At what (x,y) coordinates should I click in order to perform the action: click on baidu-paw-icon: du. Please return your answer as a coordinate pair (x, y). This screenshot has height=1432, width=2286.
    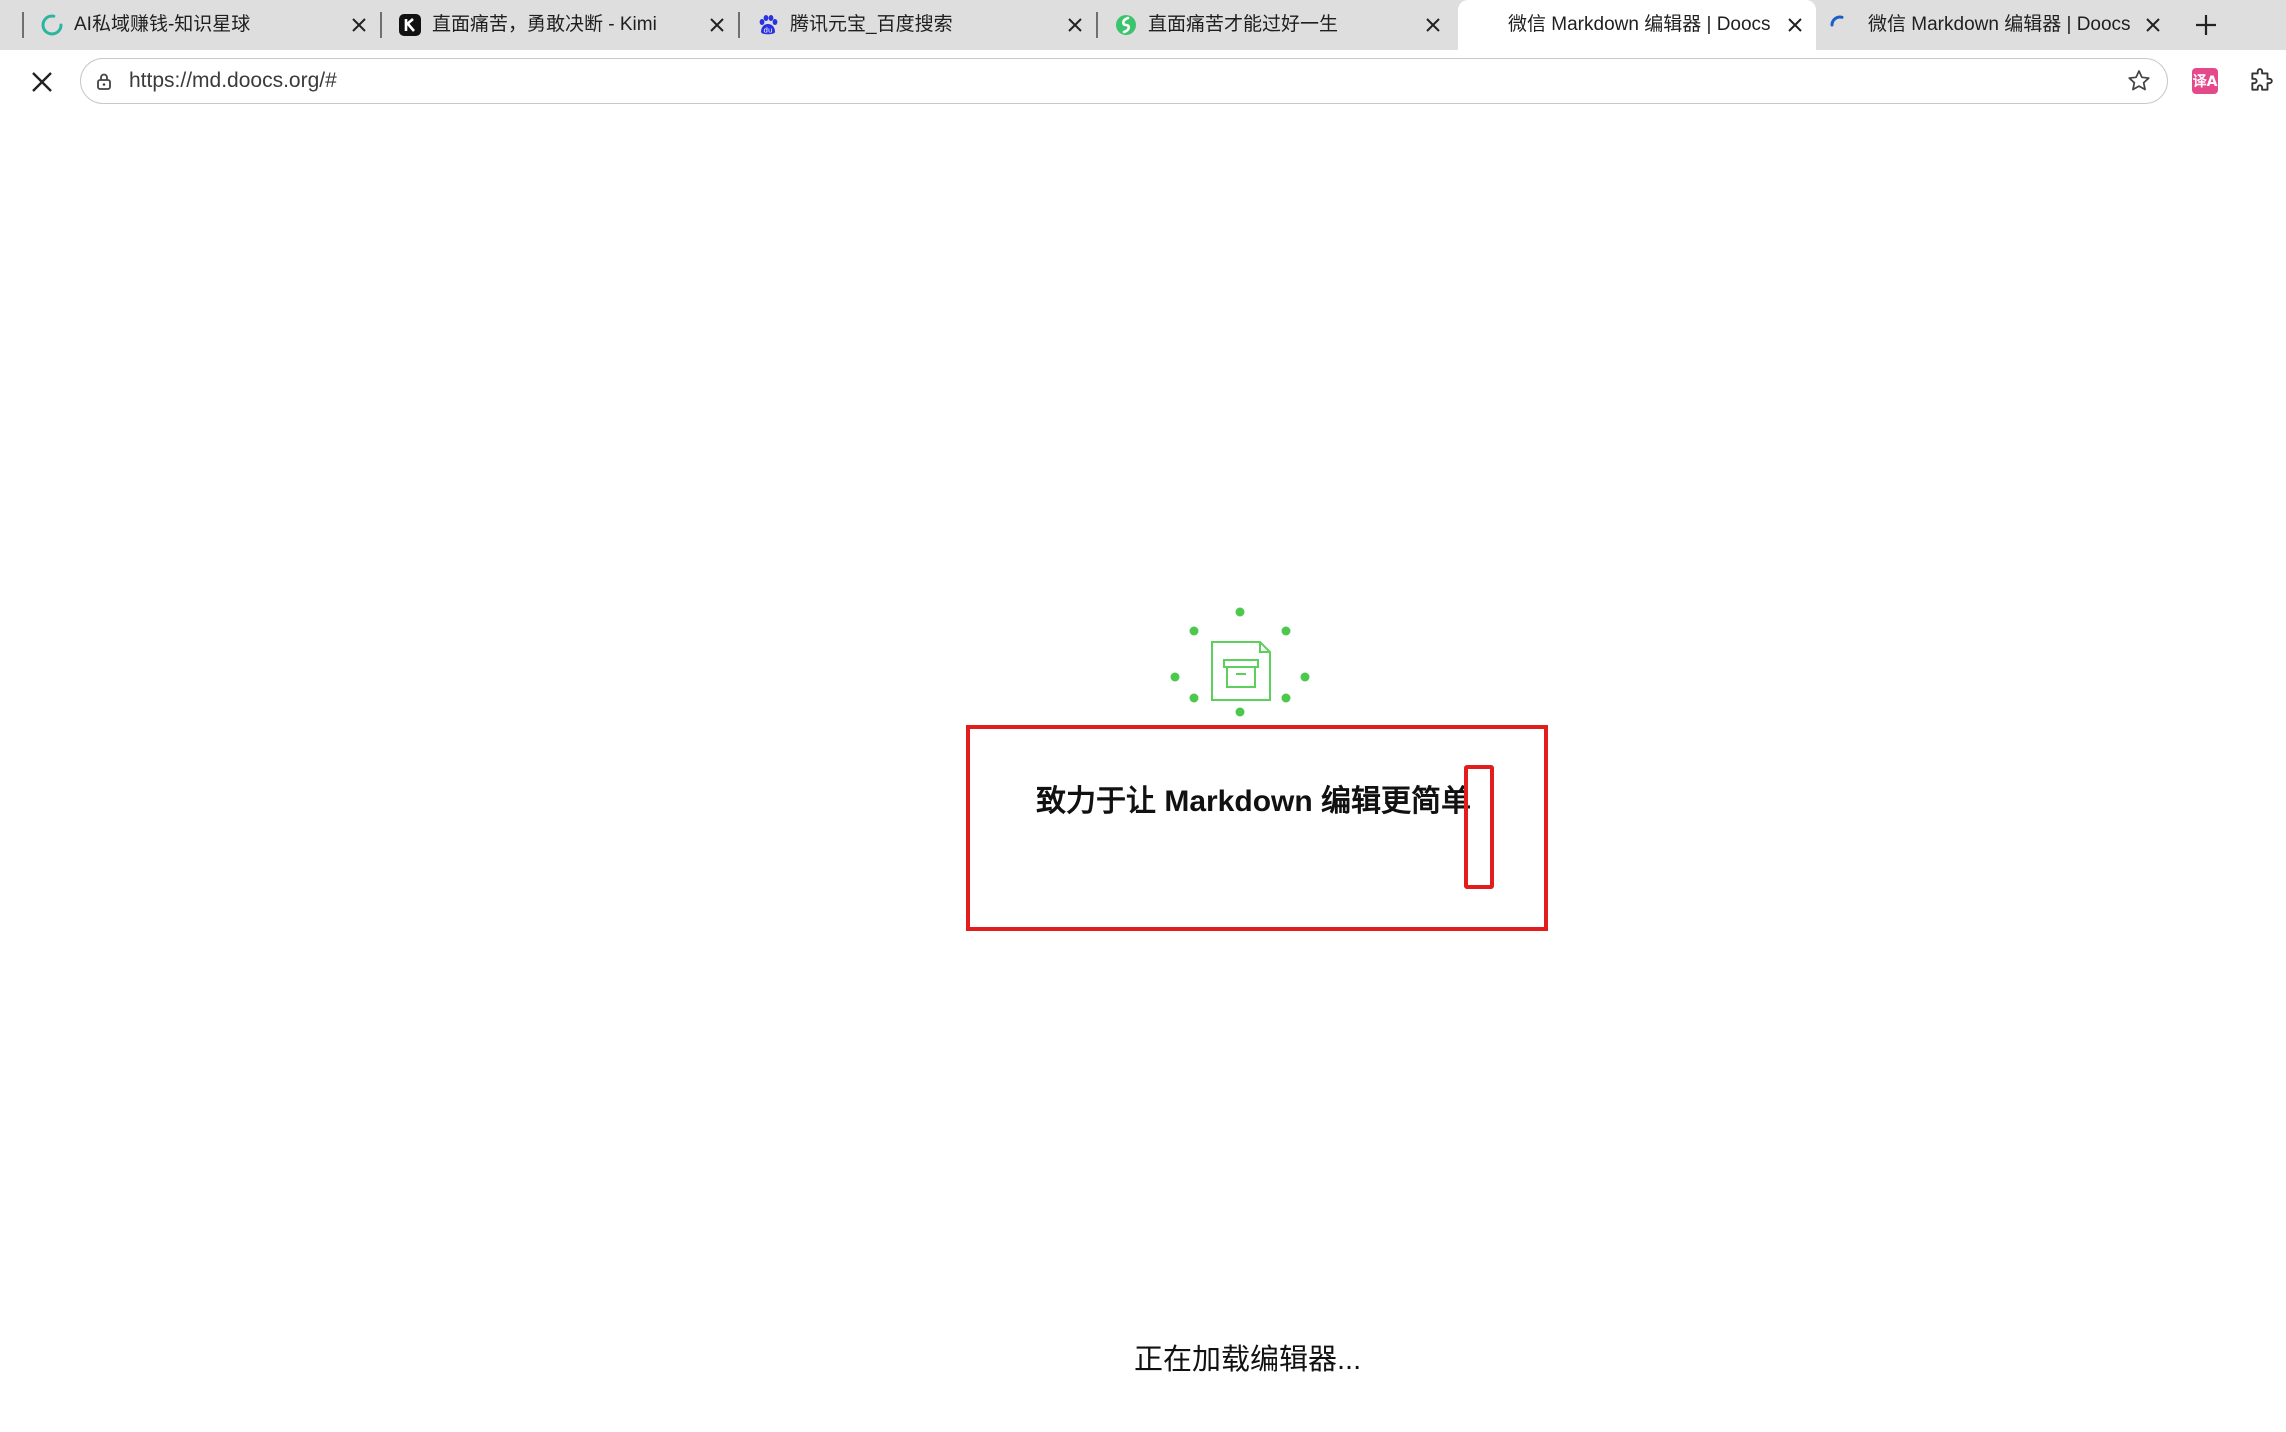
    Looking at the image, I should click on (768, 25).